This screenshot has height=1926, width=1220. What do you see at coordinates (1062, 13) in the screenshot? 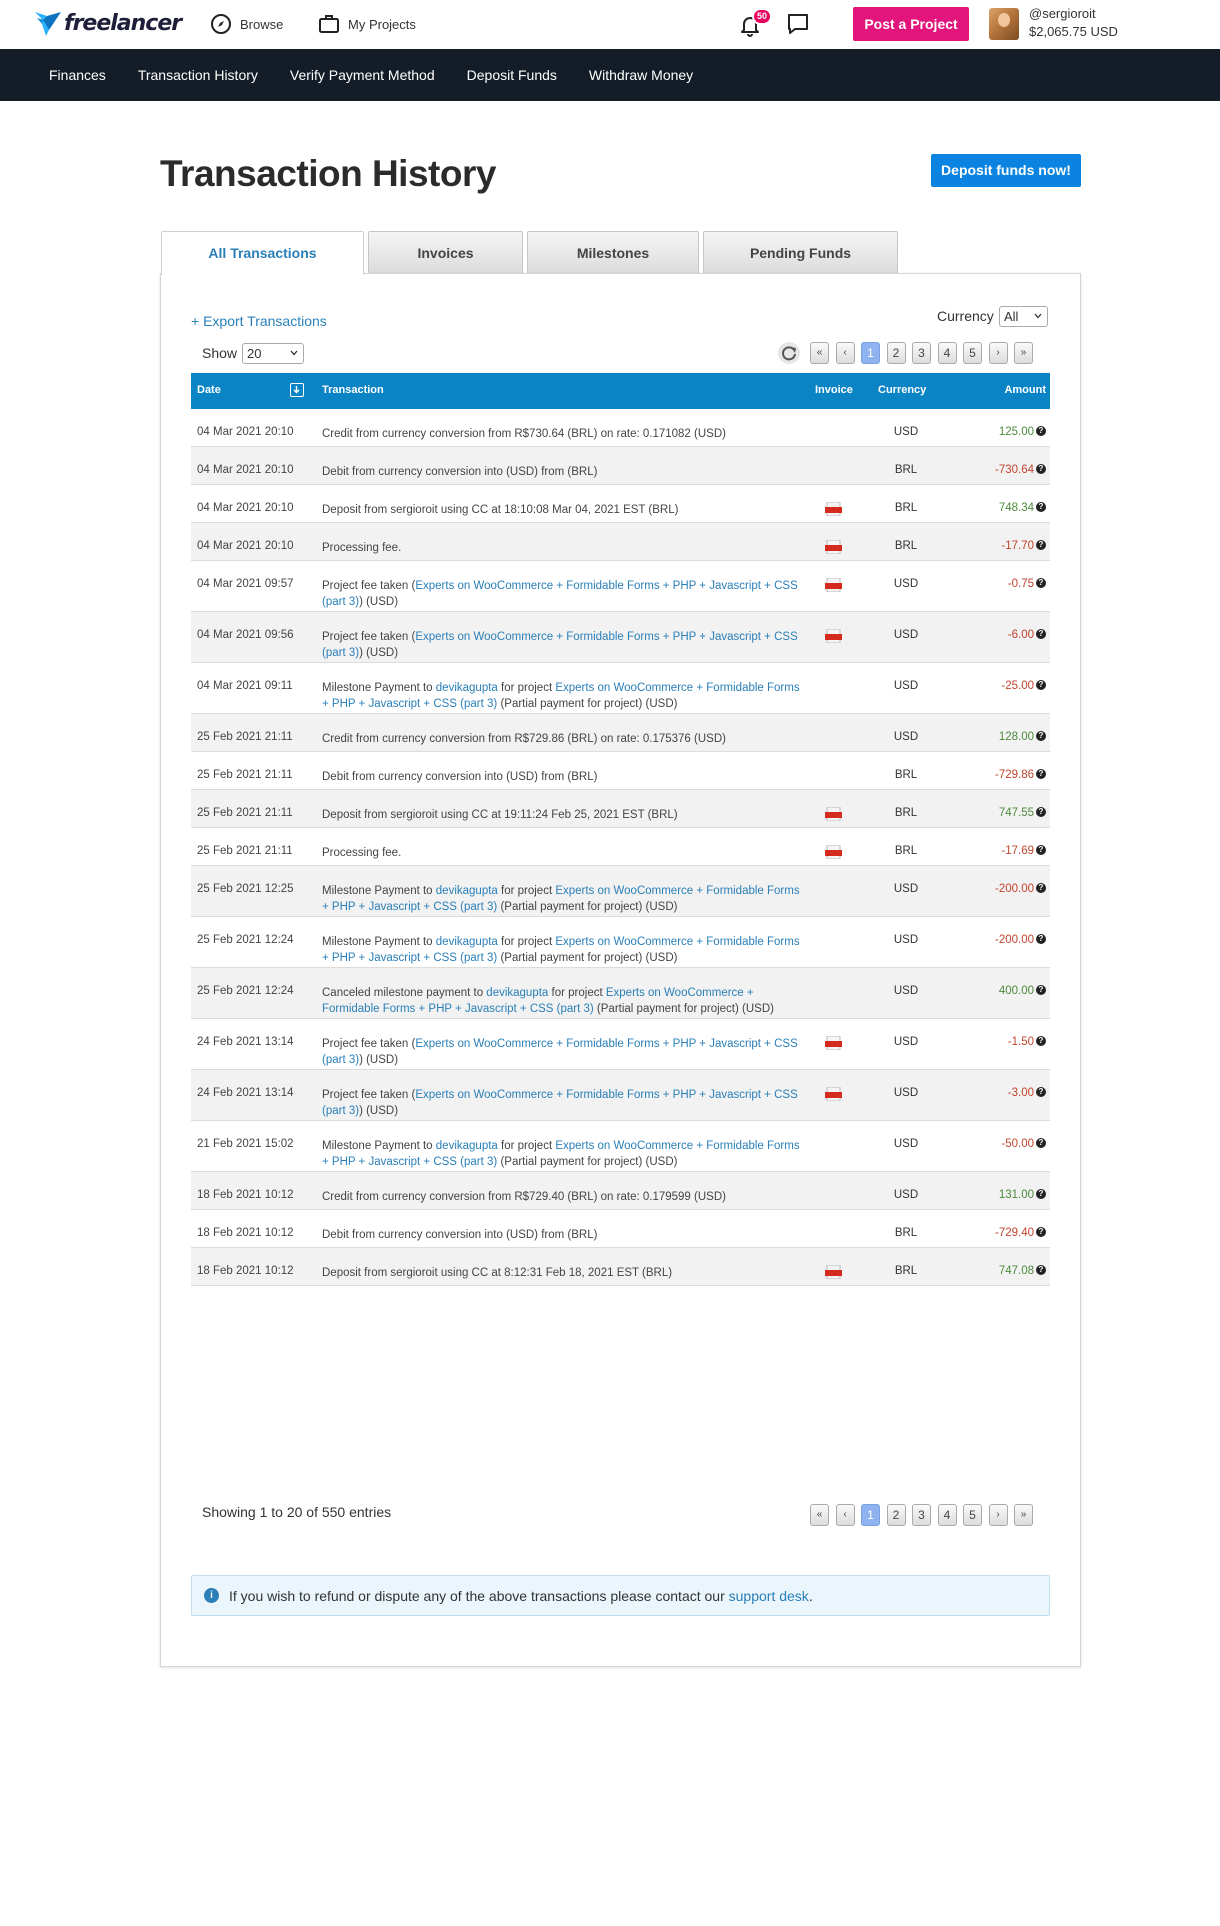
I see `username: @sergioroit` at bounding box center [1062, 13].